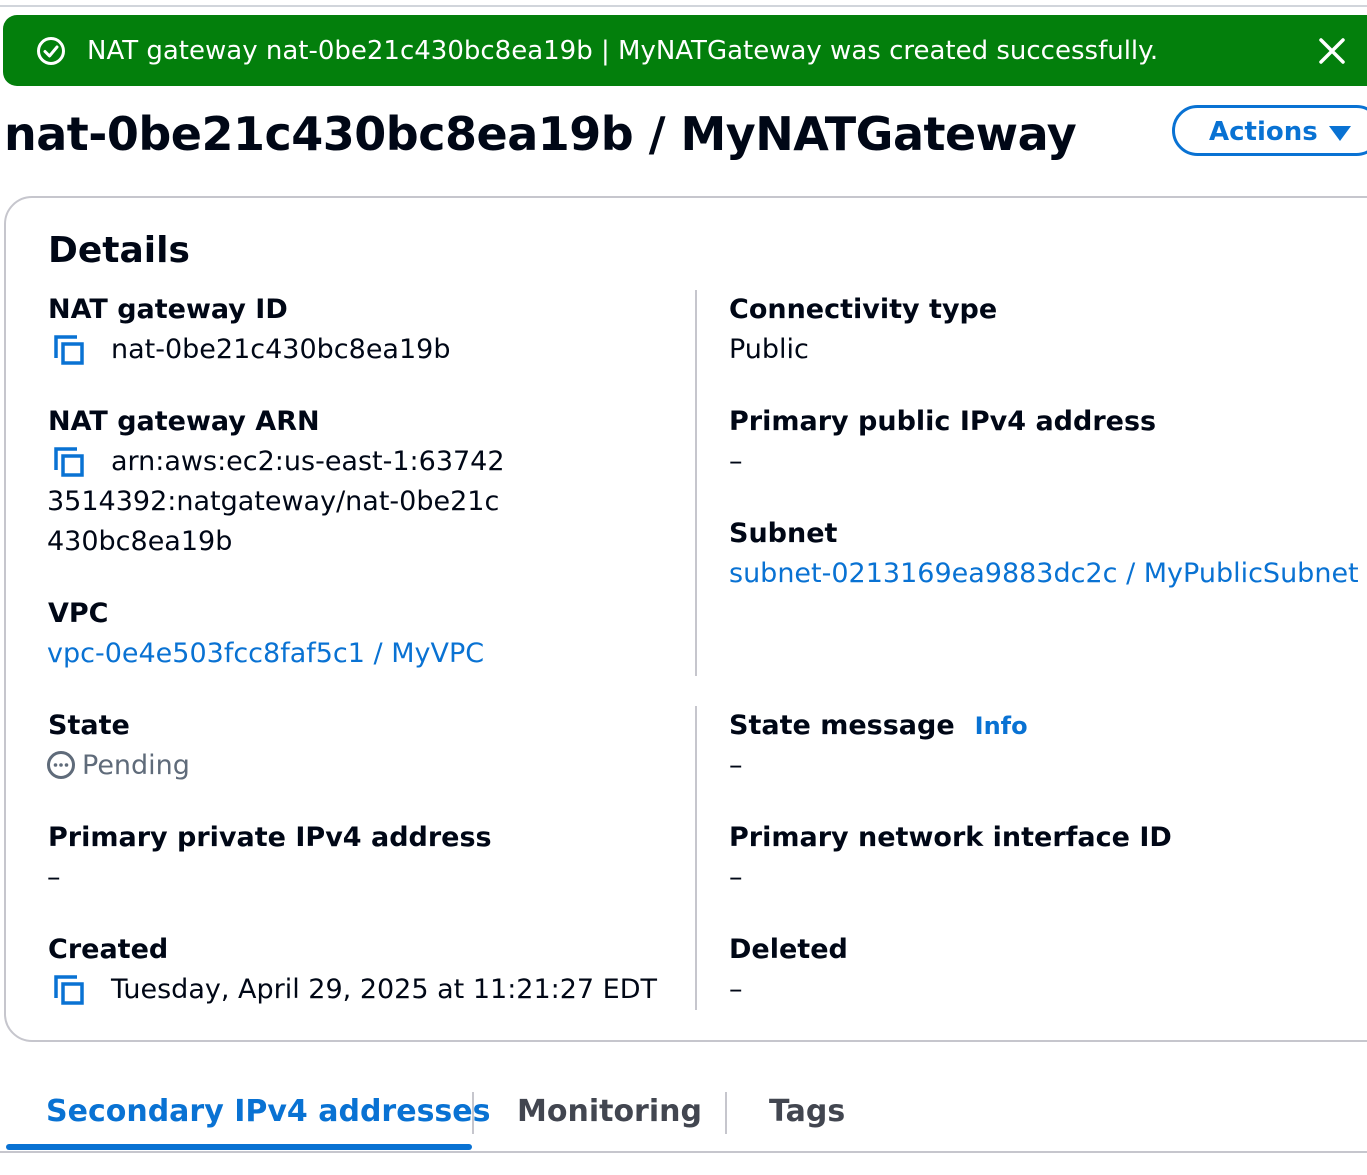  What do you see at coordinates (783, 533) in the screenshot?
I see `subnet-label: Subnet` at bounding box center [783, 533].